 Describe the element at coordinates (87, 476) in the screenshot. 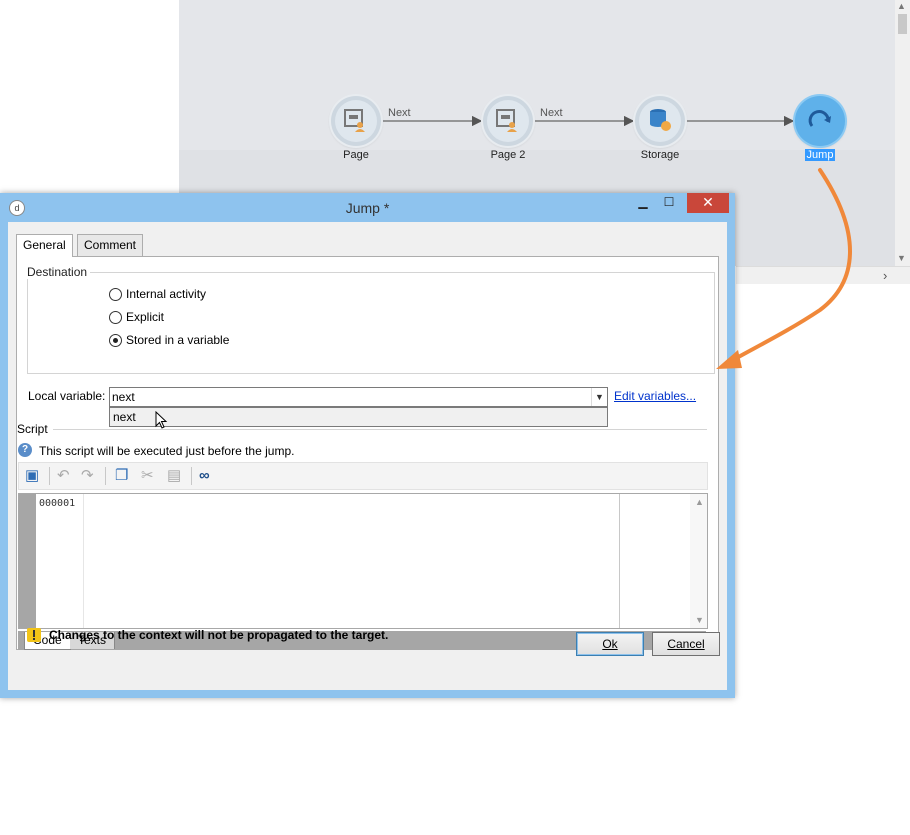

I see `redo-icon: ↷` at that location.